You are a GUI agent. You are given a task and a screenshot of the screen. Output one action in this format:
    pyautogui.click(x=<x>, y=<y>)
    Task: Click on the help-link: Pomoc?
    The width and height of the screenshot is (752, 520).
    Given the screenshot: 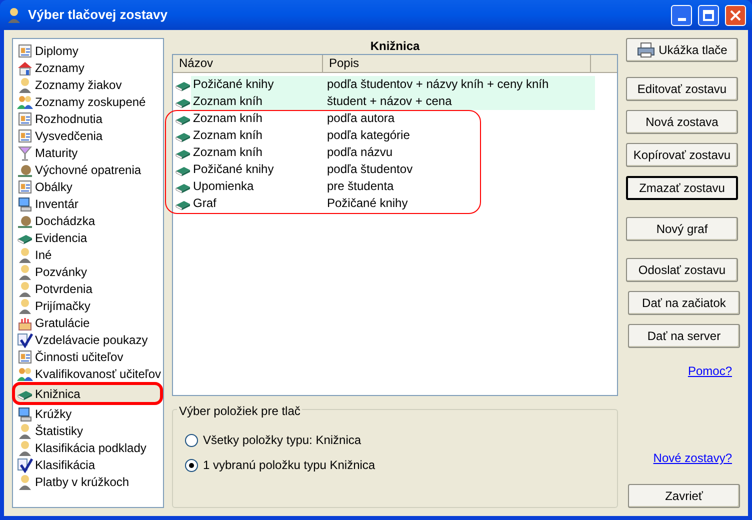 What is the action you would take?
    pyautogui.click(x=710, y=371)
    